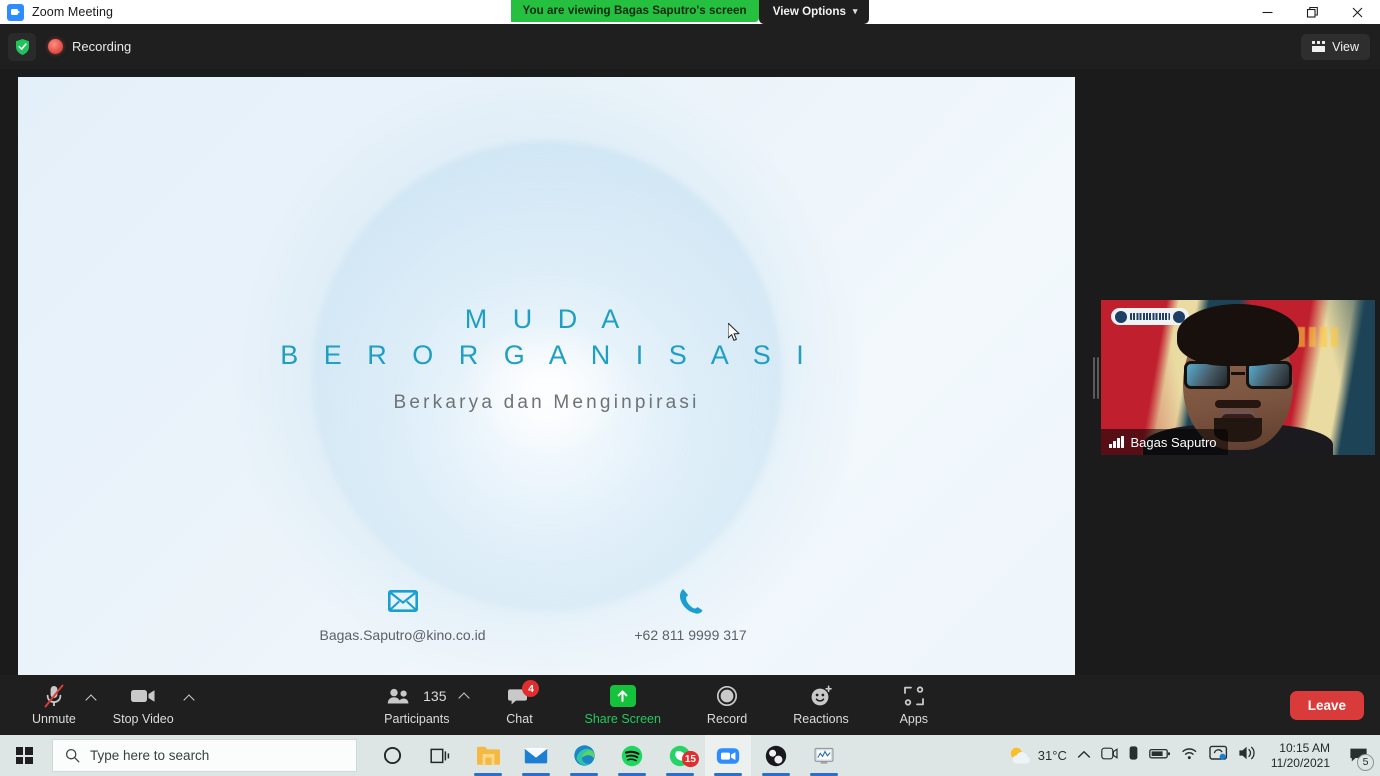 The height and width of the screenshot is (776, 1380). Describe the element at coordinates (727, 719) in the screenshot. I see `record-label: Record` at that location.